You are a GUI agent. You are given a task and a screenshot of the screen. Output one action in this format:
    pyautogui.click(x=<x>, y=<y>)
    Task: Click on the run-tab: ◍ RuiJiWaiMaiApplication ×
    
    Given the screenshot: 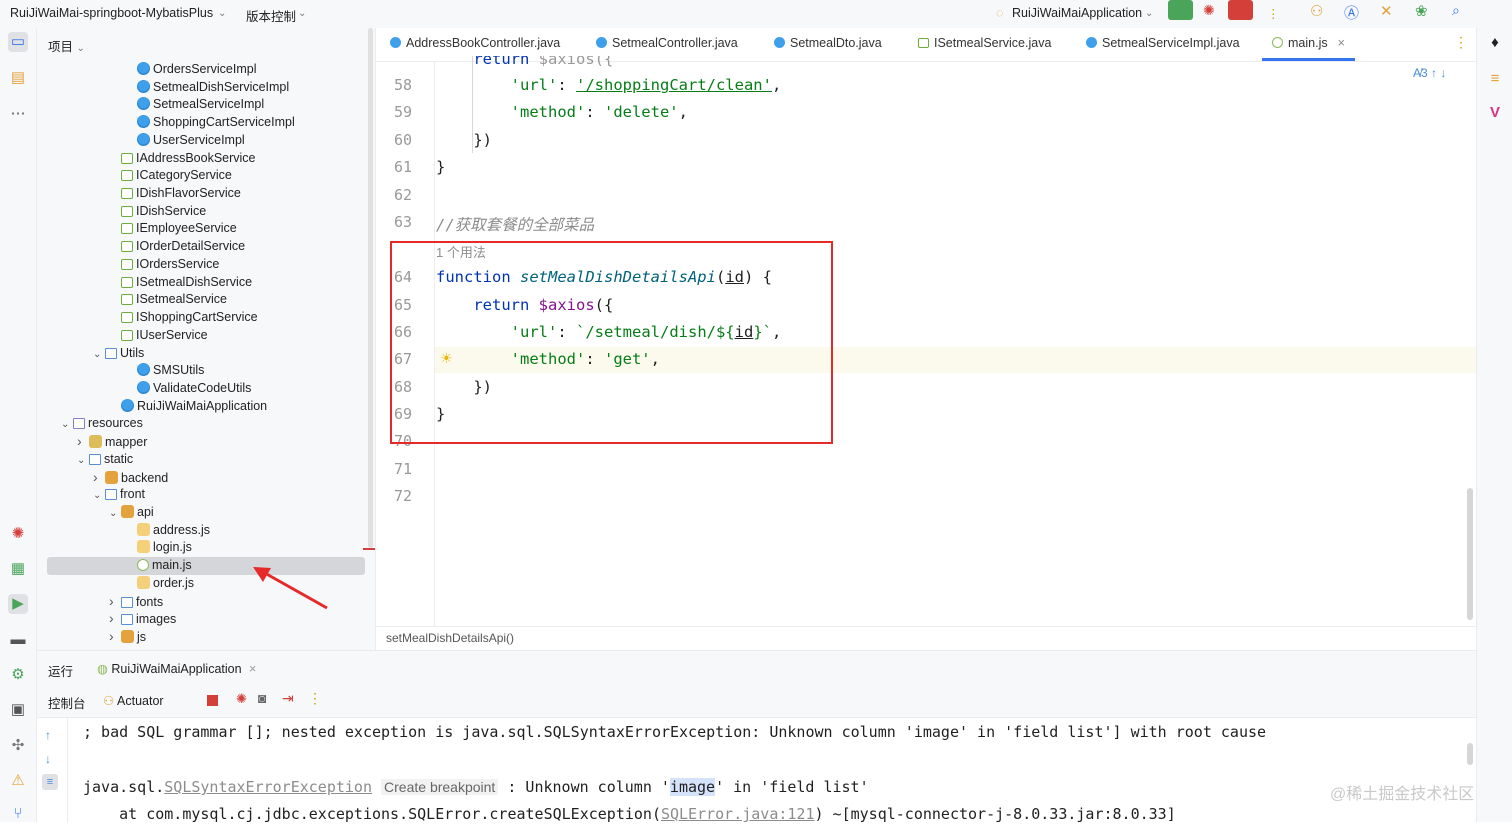 What is the action you would take?
    pyautogui.click(x=176, y=668)
    